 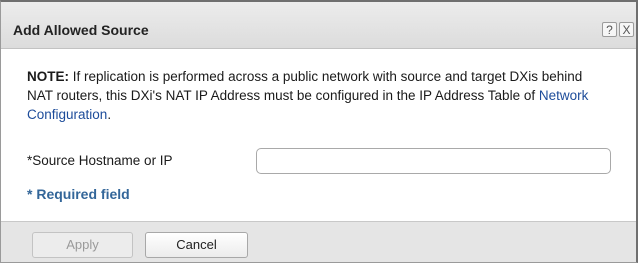 What do you see at coordinates (81, 30) in the screenshot?
I see `dialog-title: Add Allowed Source` at bounding box center [81, 30].